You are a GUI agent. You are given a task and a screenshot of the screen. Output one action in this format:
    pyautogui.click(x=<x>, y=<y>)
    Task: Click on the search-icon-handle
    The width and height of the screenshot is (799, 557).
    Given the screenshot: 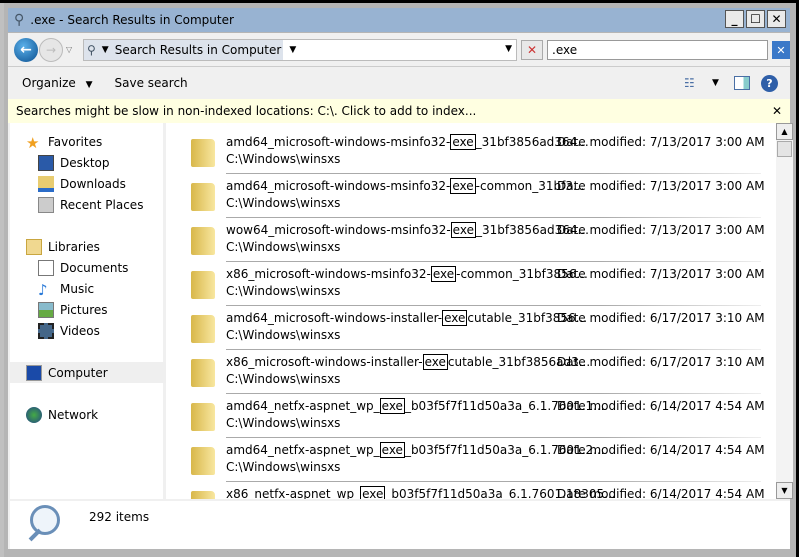 What is the action you would take?
    pyautogui.click(x=35, y=535)
    